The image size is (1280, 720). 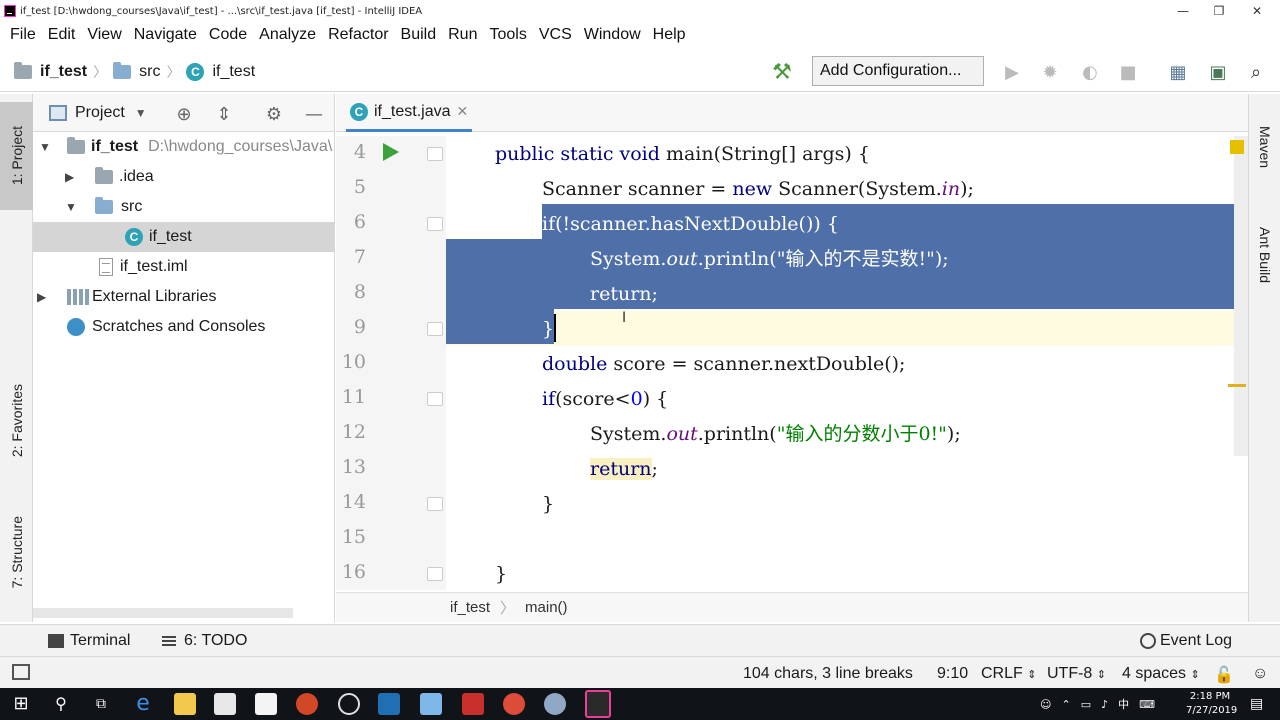 What do you see at coordinates (1065, 704) in the screenshot?
I see `chevron-up-icon: ⌃` at bounding box center [1065, 704].